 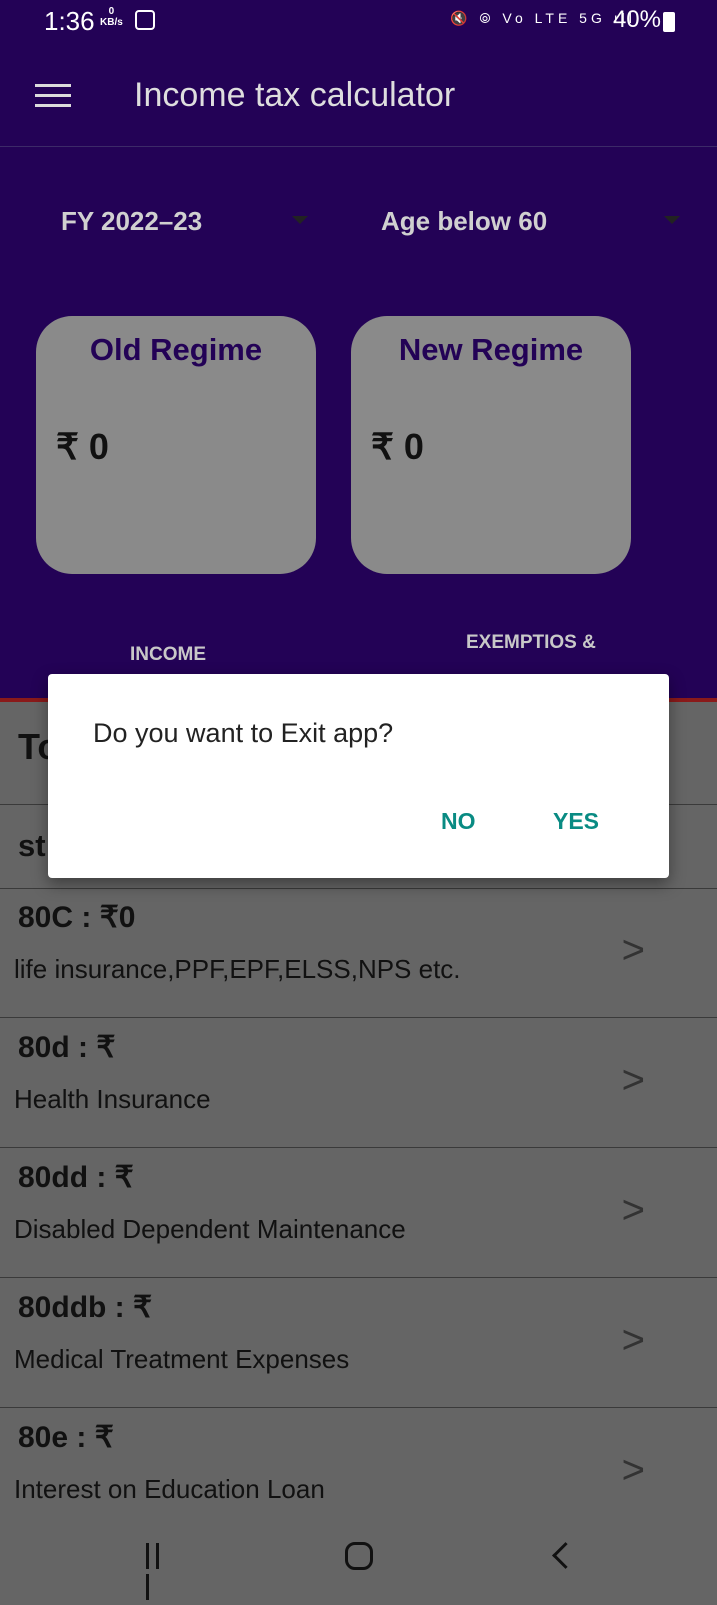 What do you see at coordinates (358, 1343) in the screenshot?
I see `list-item: 80ddb : ₹ Medical Treatment Expenses >` at bounding box center [358, 1343].